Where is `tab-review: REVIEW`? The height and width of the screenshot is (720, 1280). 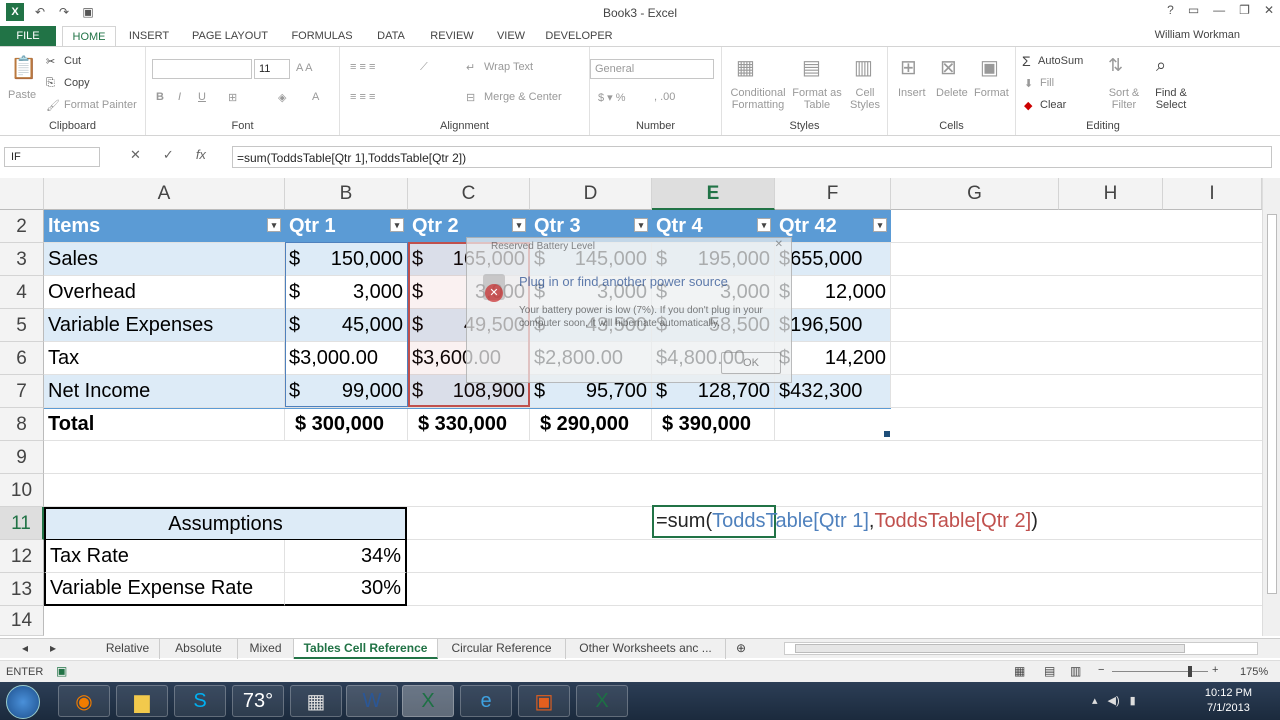 tab-review: REVIEW is located at coordinates (452, 36).